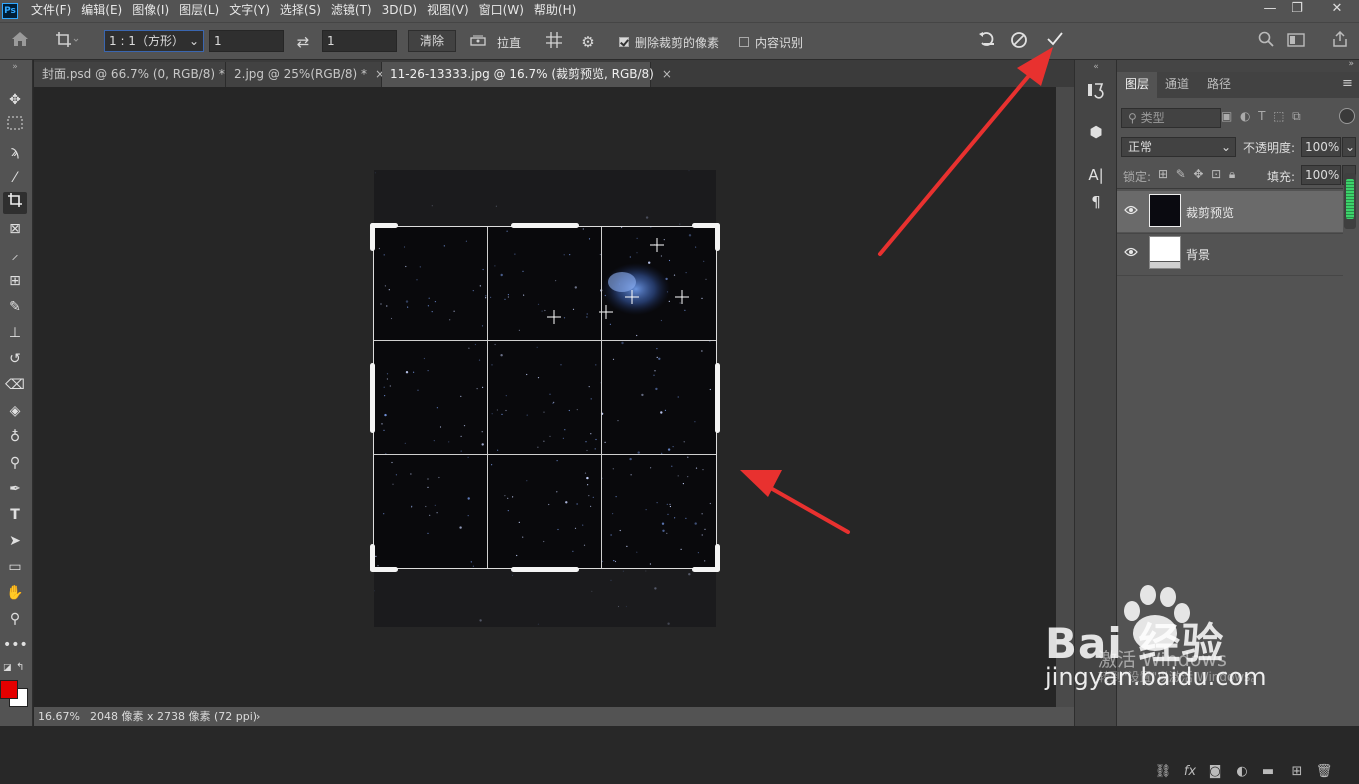 This screenshot has height=784, width=1359. What do you see at coordinates (258, 716) in the screenshot?
I see `status-menu-arrow: ›` at bounding box center [258, 716].